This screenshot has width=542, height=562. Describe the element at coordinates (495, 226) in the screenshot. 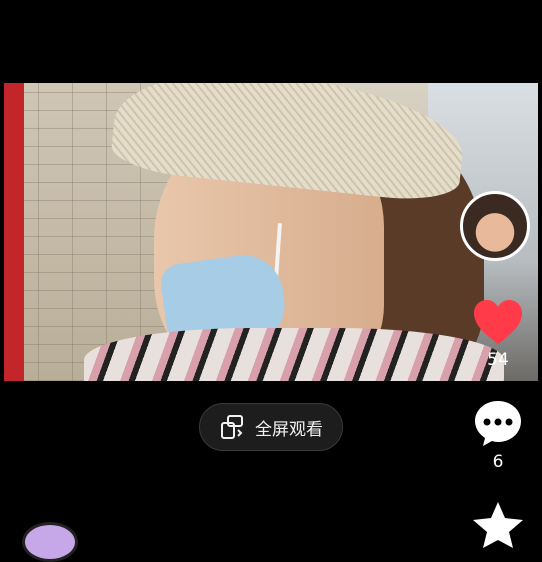

I see `author-avatar` at that location.